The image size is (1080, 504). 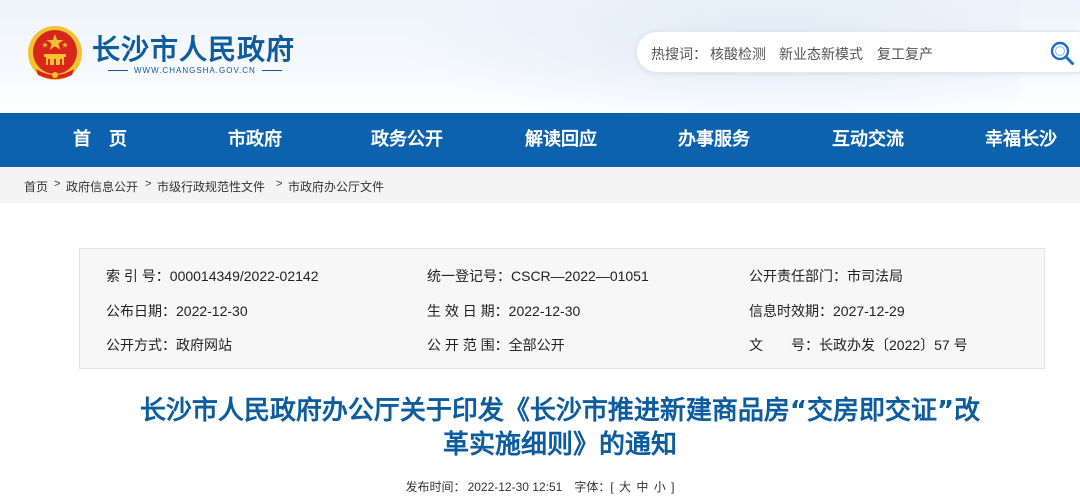 What do you see at coordinates (540, 185) in the screenshot?
I see `breadcrumb: 首页 > 政府信息公开 > 市级行政规范性文件 > 市政府办公厅文件` at bounding box center [540, 185].